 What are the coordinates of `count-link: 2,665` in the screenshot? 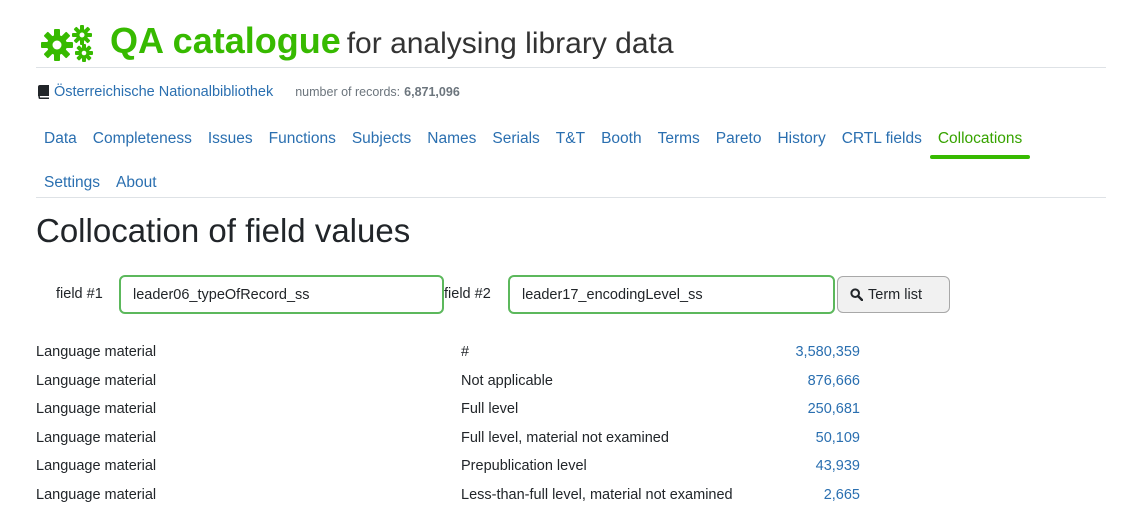 It's located at (842, 495).